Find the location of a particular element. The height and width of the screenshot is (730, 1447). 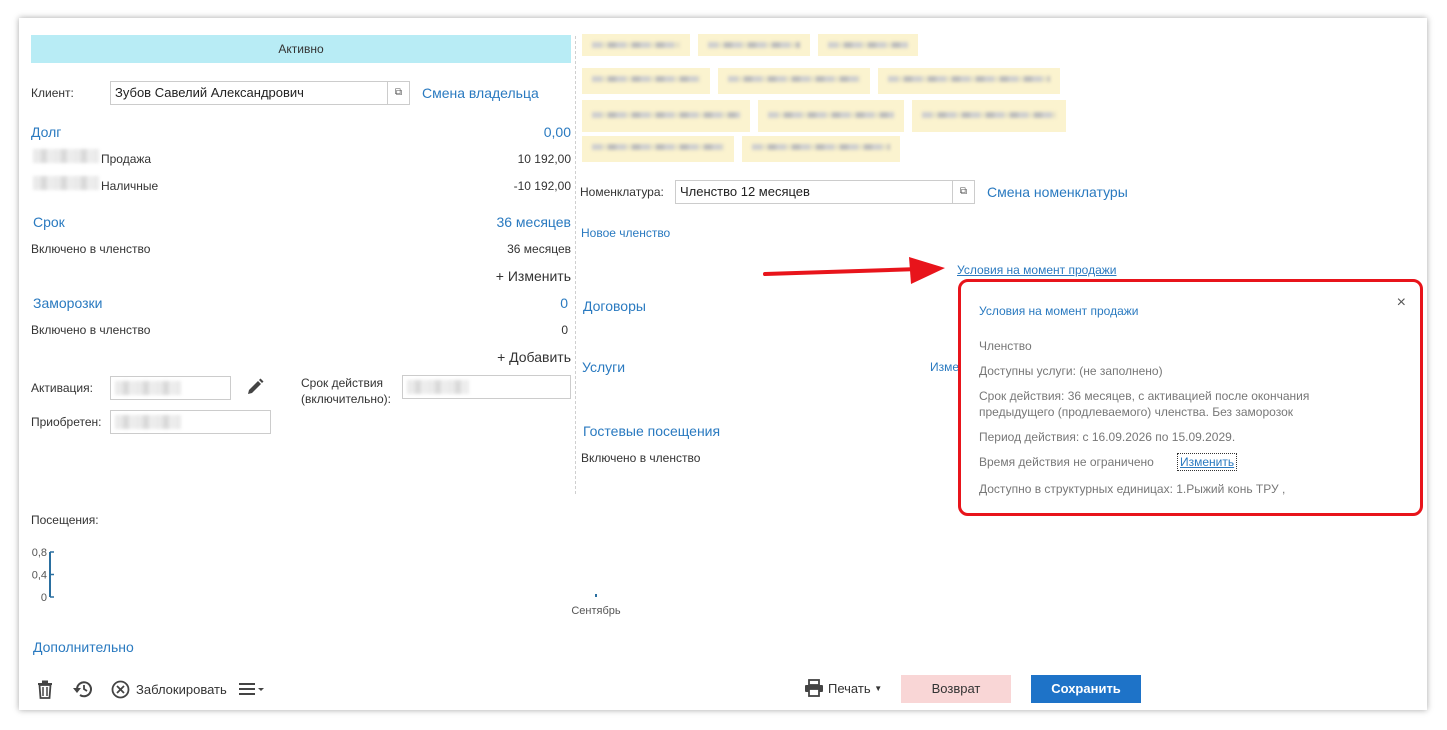

debt-row-label: Наличные is located at coordinates (130, 186).